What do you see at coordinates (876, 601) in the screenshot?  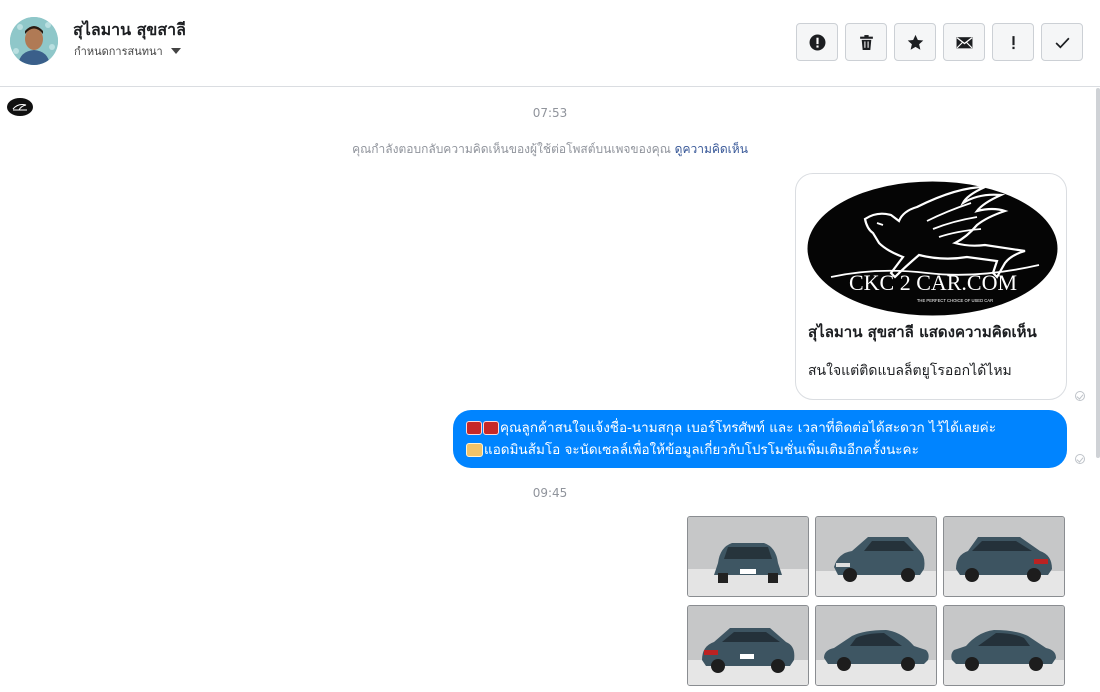 I see `photo-grid` at bounding box center [876, 601].